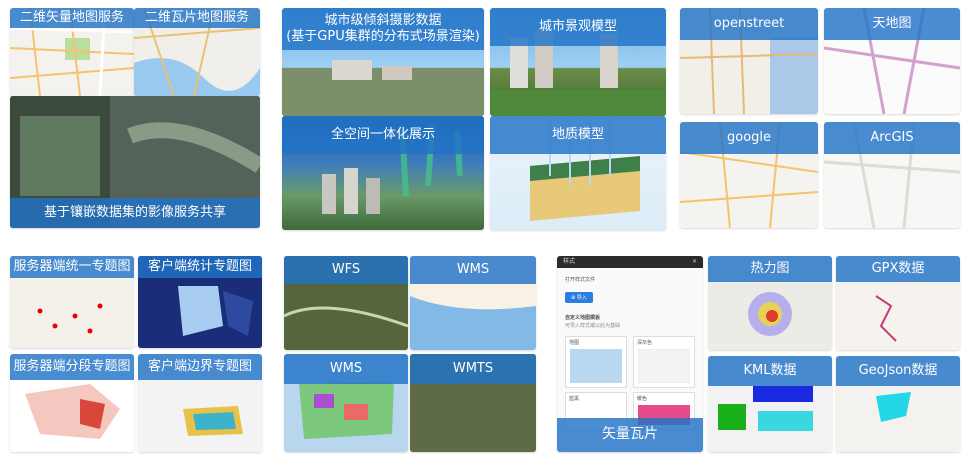  What do you see at coordinates (892, 24) in the screenshot?
I see `tile-label: 天地图` at bounding box center [892, 24].